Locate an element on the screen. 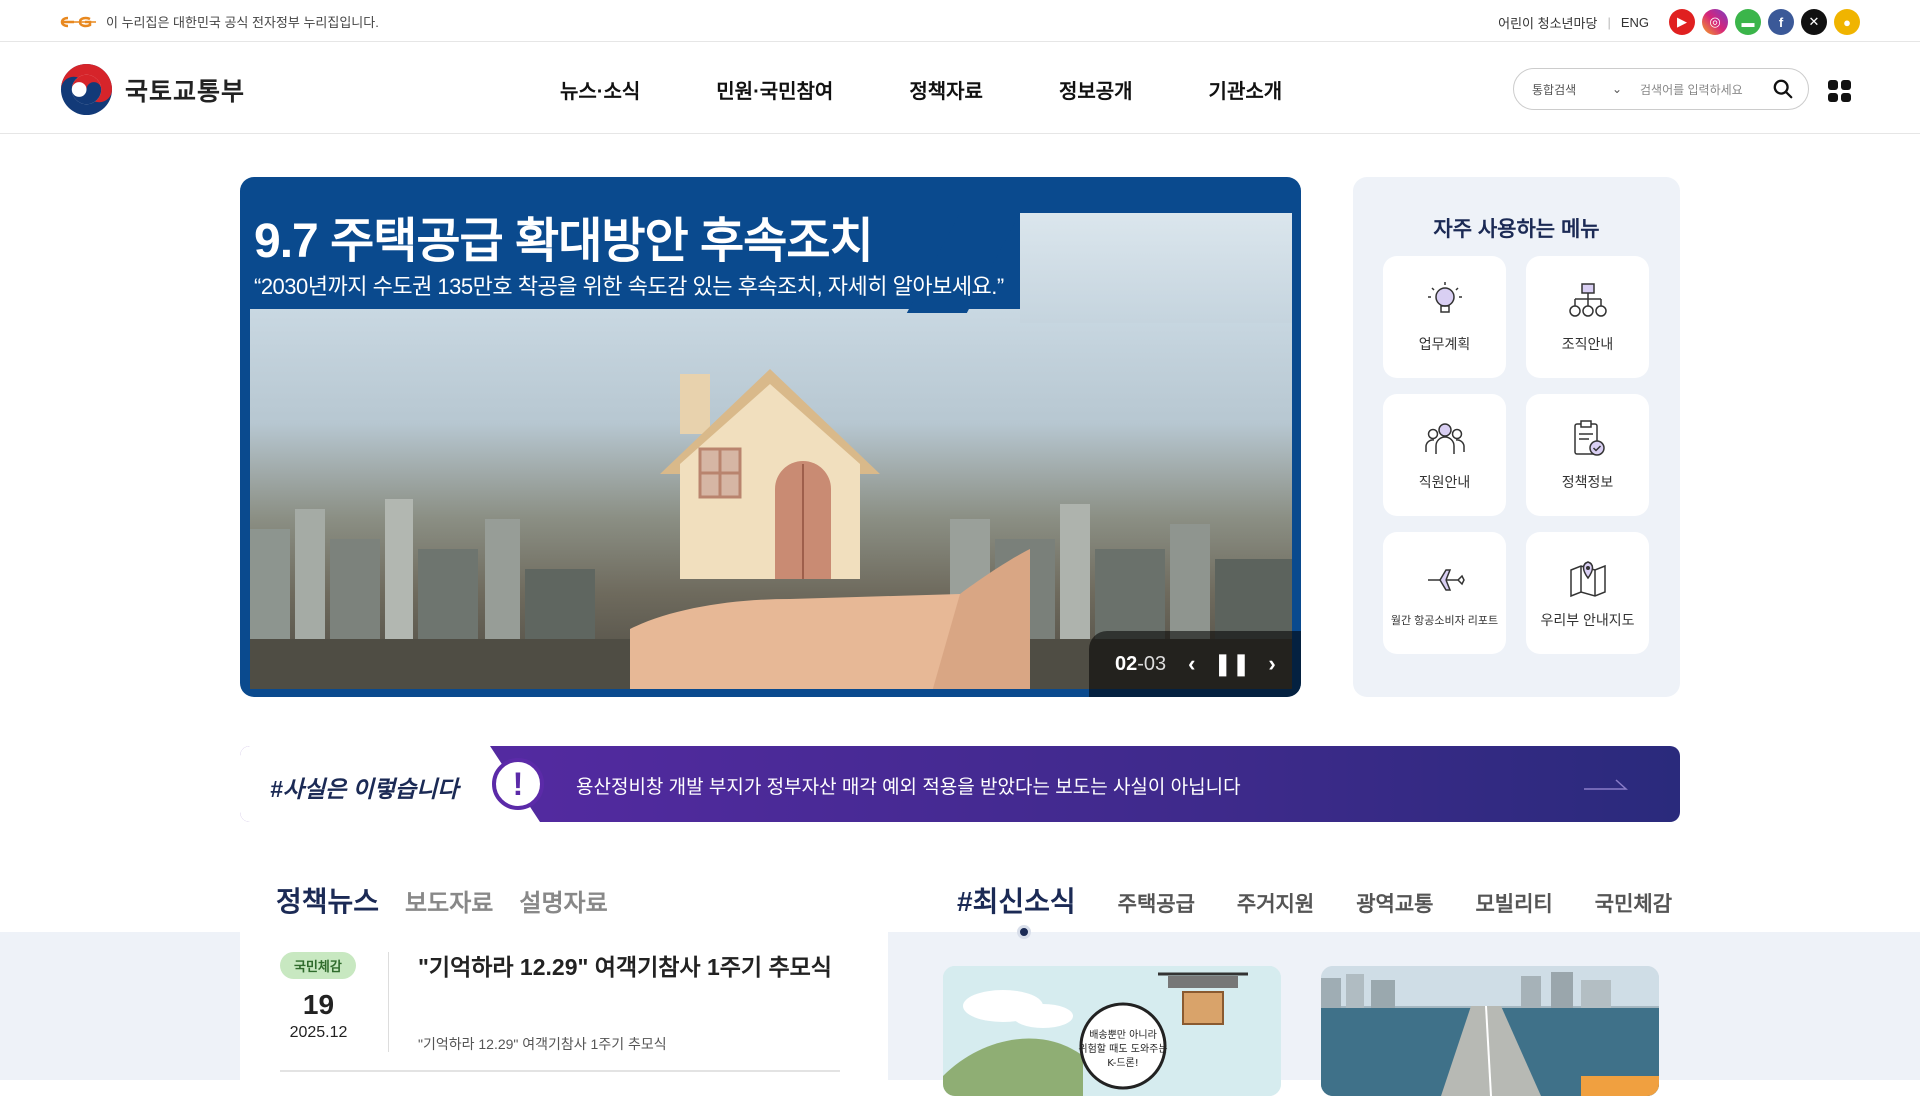 The height and width of the screenshot is (1096, 1920). all-menu-icon is located at coordinates (1839, 91).